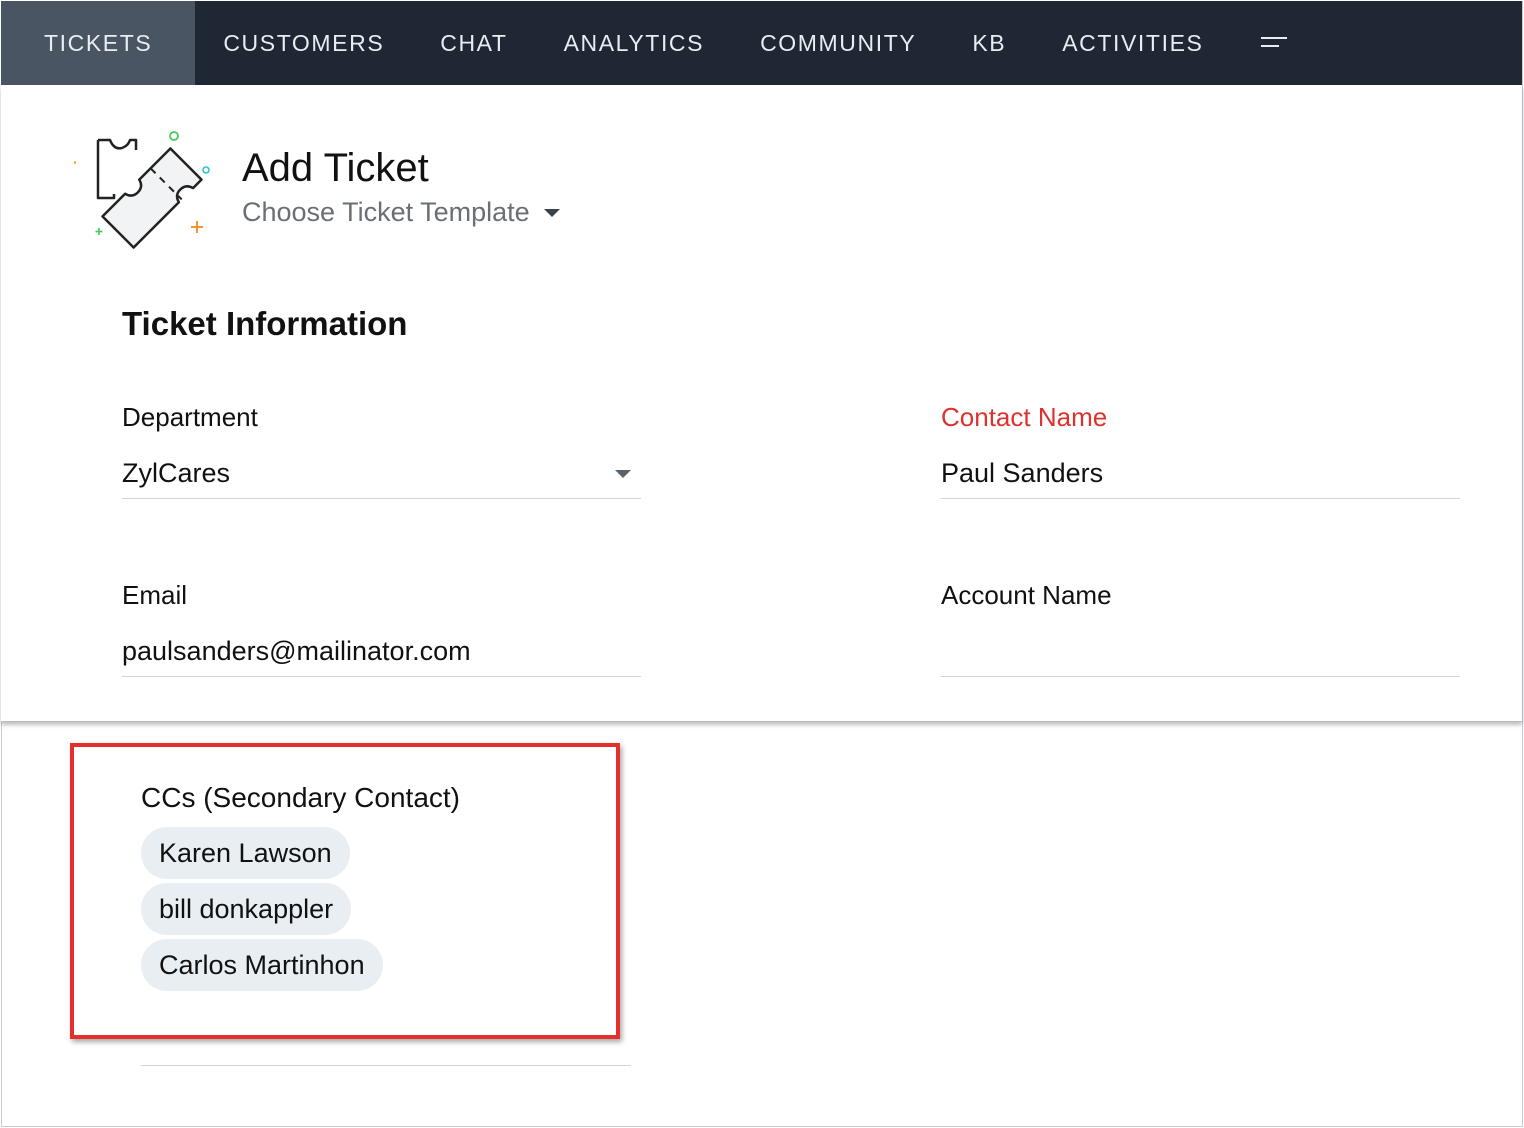 The width and height of the screenshot is (1524, 1128). Describe the element at coordinates (1200, 474) in the screenshot. I see `contact-name-field: Paul Sanders` at that location.